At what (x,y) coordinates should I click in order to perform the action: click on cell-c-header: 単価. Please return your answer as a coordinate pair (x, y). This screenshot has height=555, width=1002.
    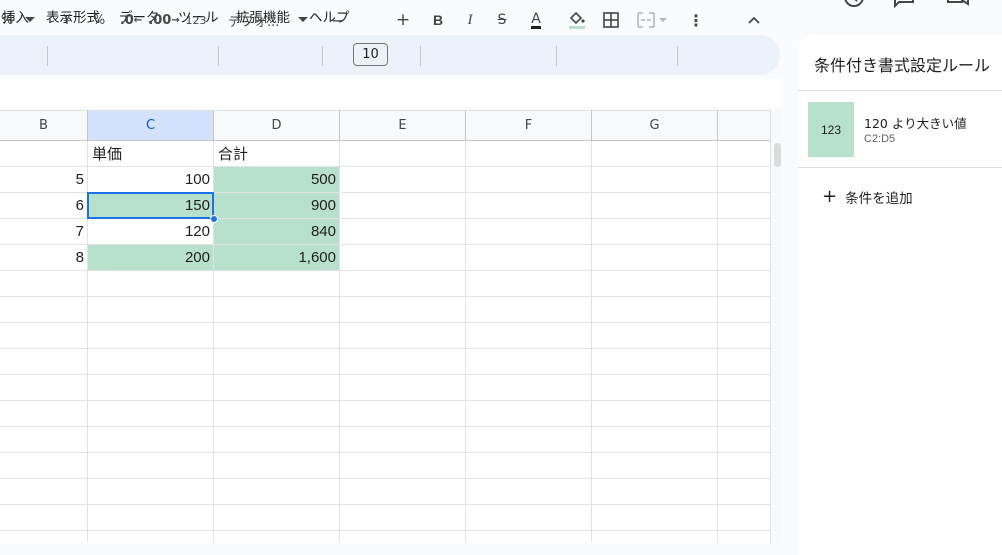
    Looking at the image, I should click on (151, 153).